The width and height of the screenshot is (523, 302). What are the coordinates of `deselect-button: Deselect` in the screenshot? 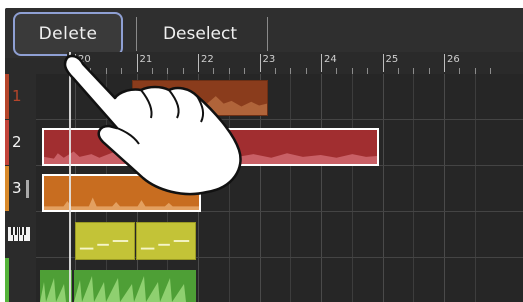 It's located at (200, 34).